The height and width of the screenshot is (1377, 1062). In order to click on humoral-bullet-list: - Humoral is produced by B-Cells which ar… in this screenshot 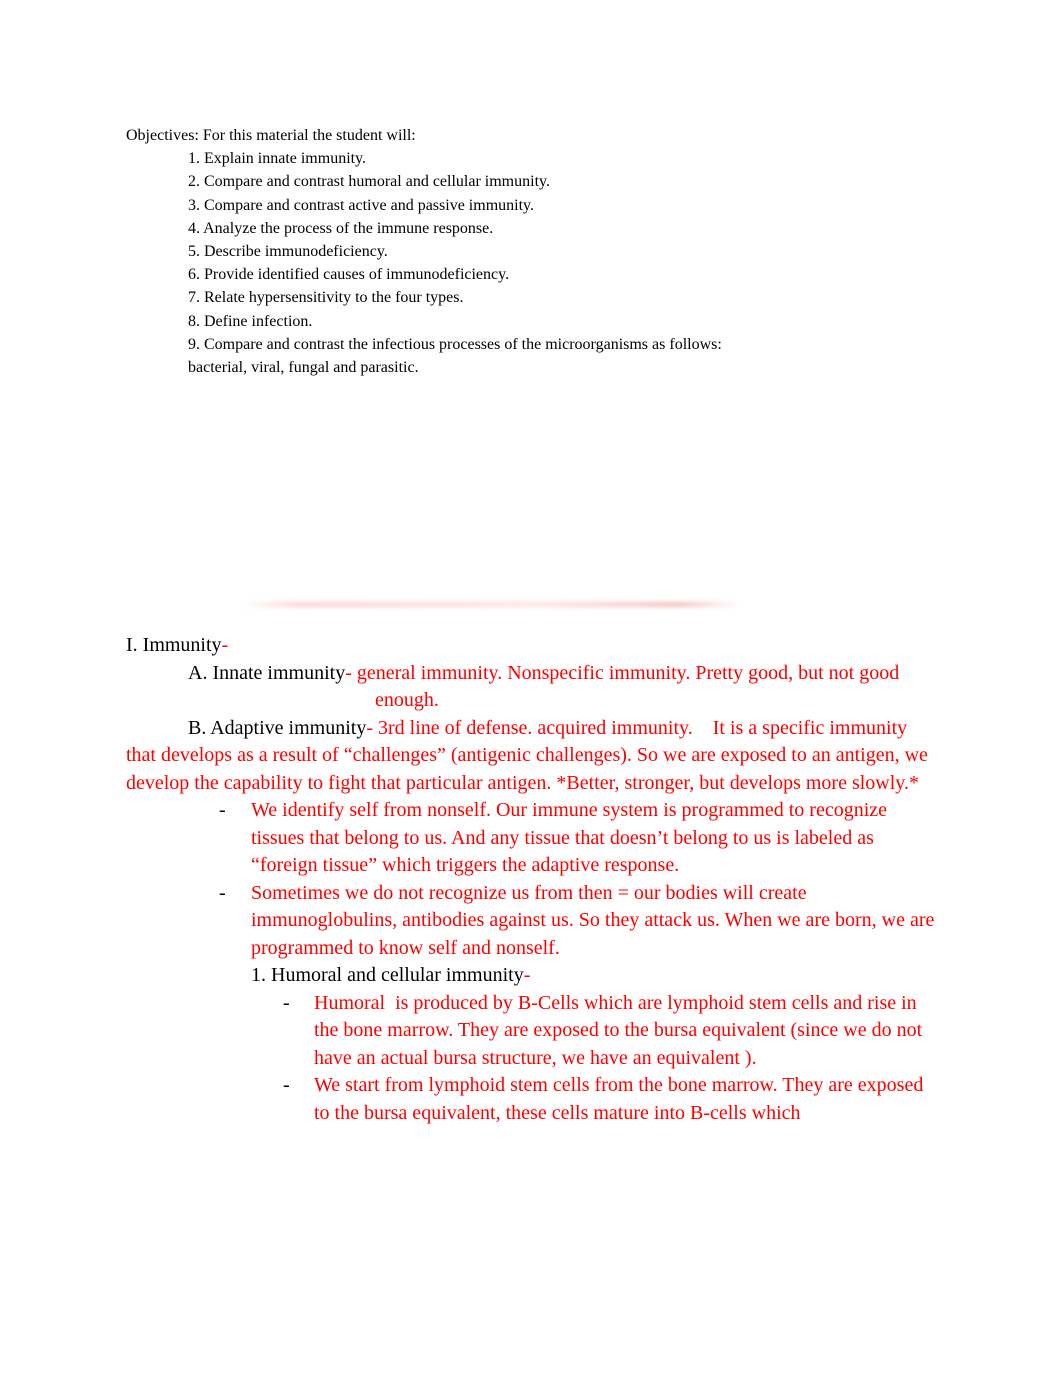, I will do `click(533, 1059)`.